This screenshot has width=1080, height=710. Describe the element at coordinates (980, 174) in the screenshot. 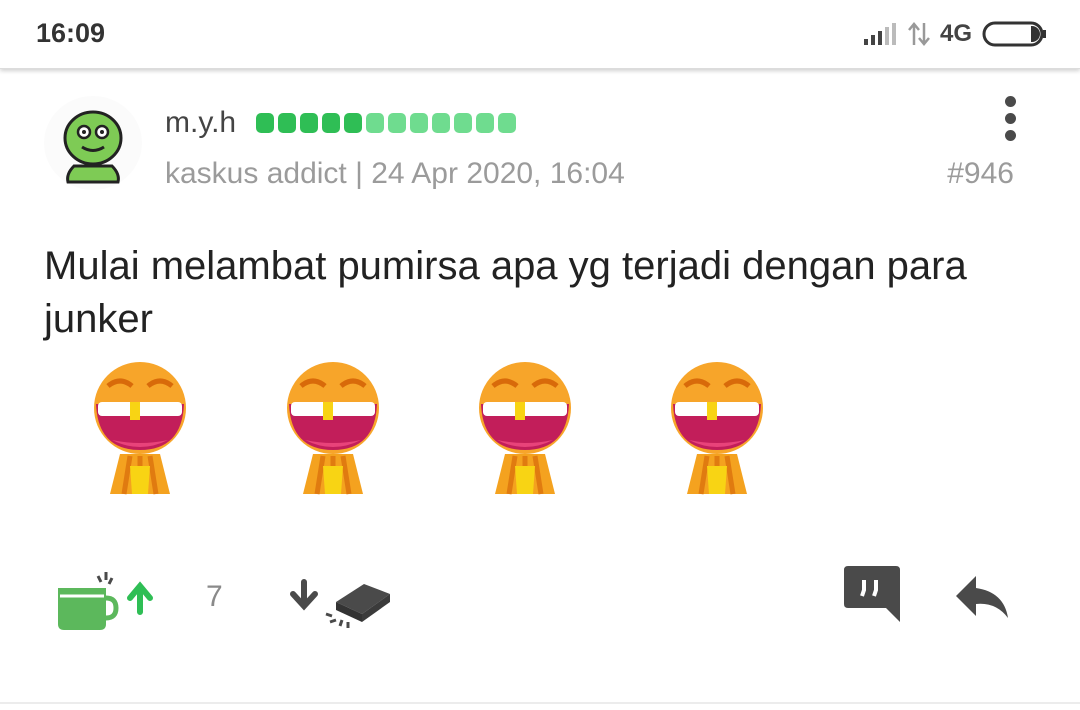

I see `post-number: #946` at that location.